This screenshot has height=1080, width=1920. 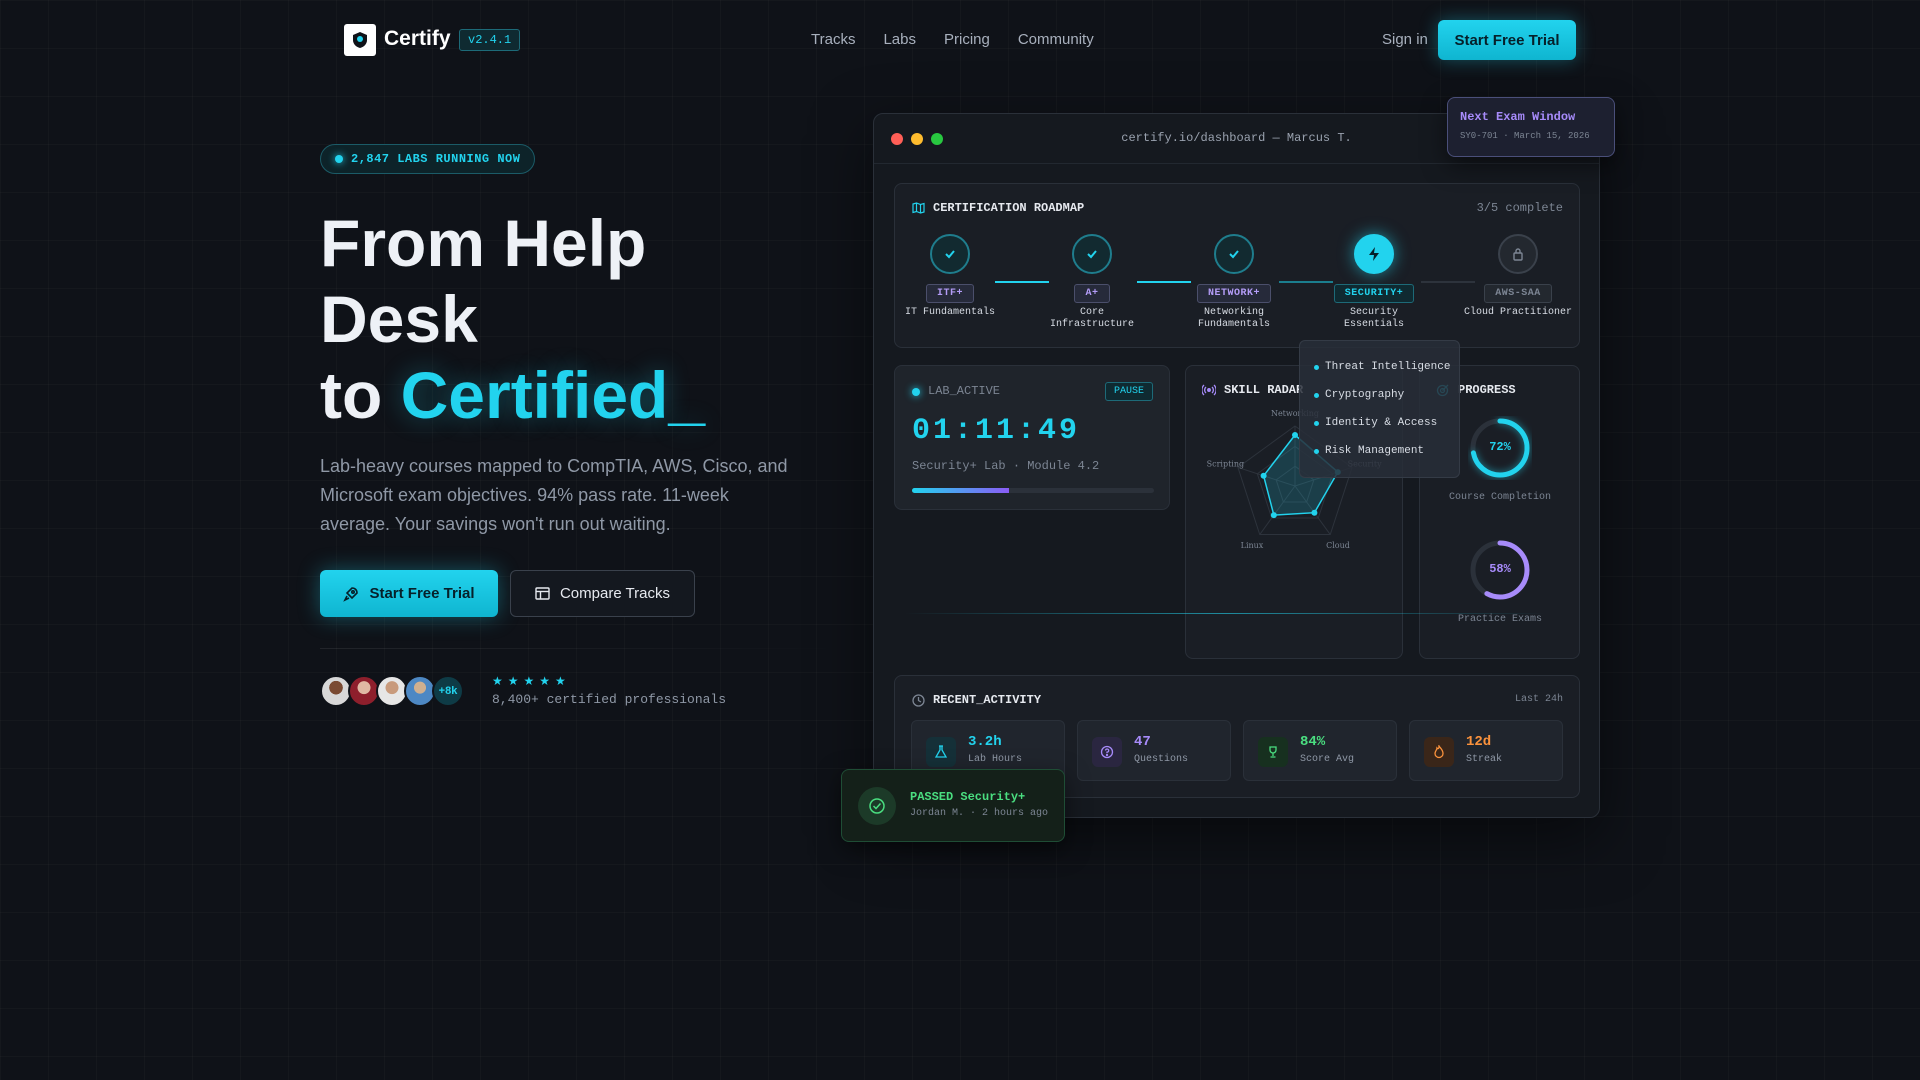 What do you see at coordinates (877, 806) in the screenshot?
I see `check-circle-icon` at bounding box center [877, 806].